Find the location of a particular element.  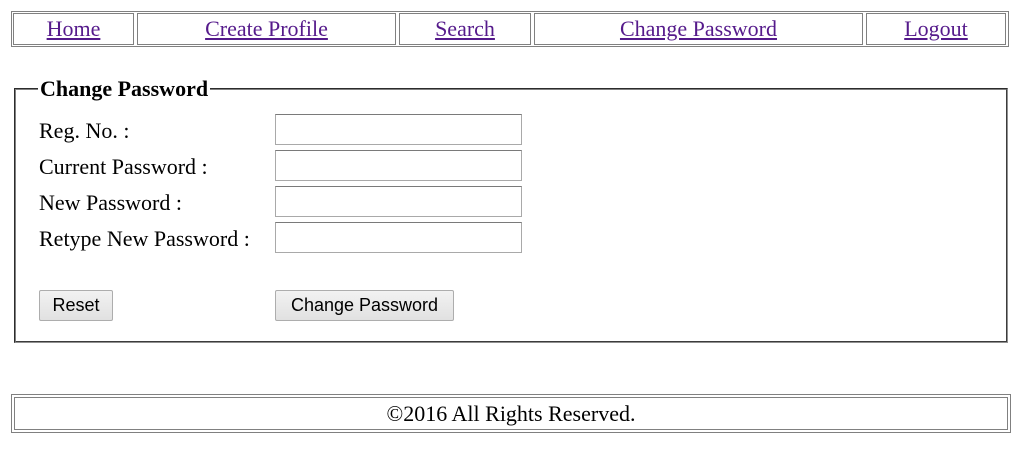

nav-cell-home: Home is located at coordinates (73, 29).